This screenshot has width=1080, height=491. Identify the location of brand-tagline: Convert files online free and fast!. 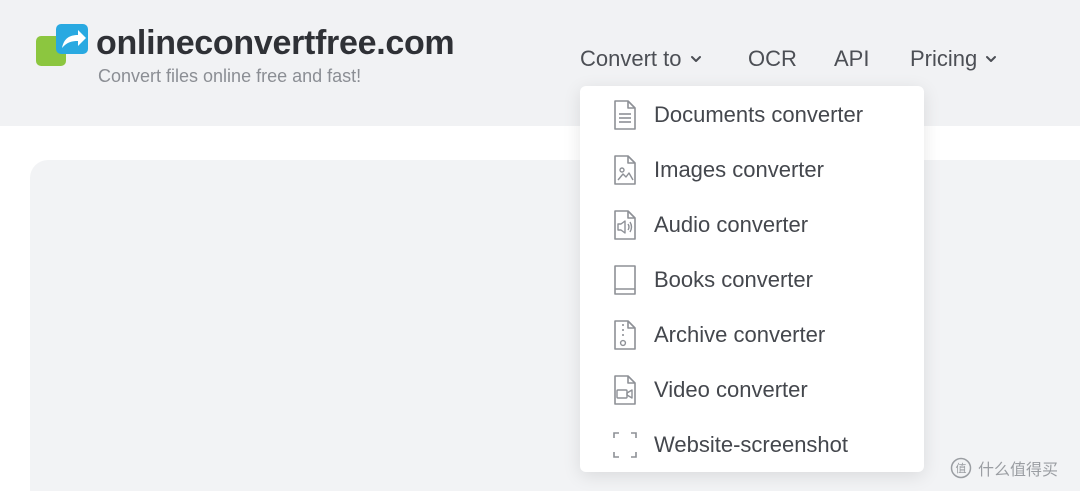
(230, 76).